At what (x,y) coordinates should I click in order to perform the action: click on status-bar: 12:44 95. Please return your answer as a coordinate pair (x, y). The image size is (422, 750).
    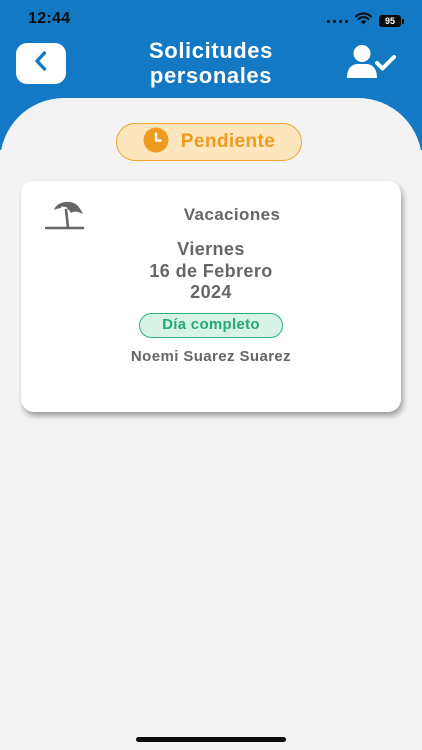
    Looking at the image, I should click on (211, 20).